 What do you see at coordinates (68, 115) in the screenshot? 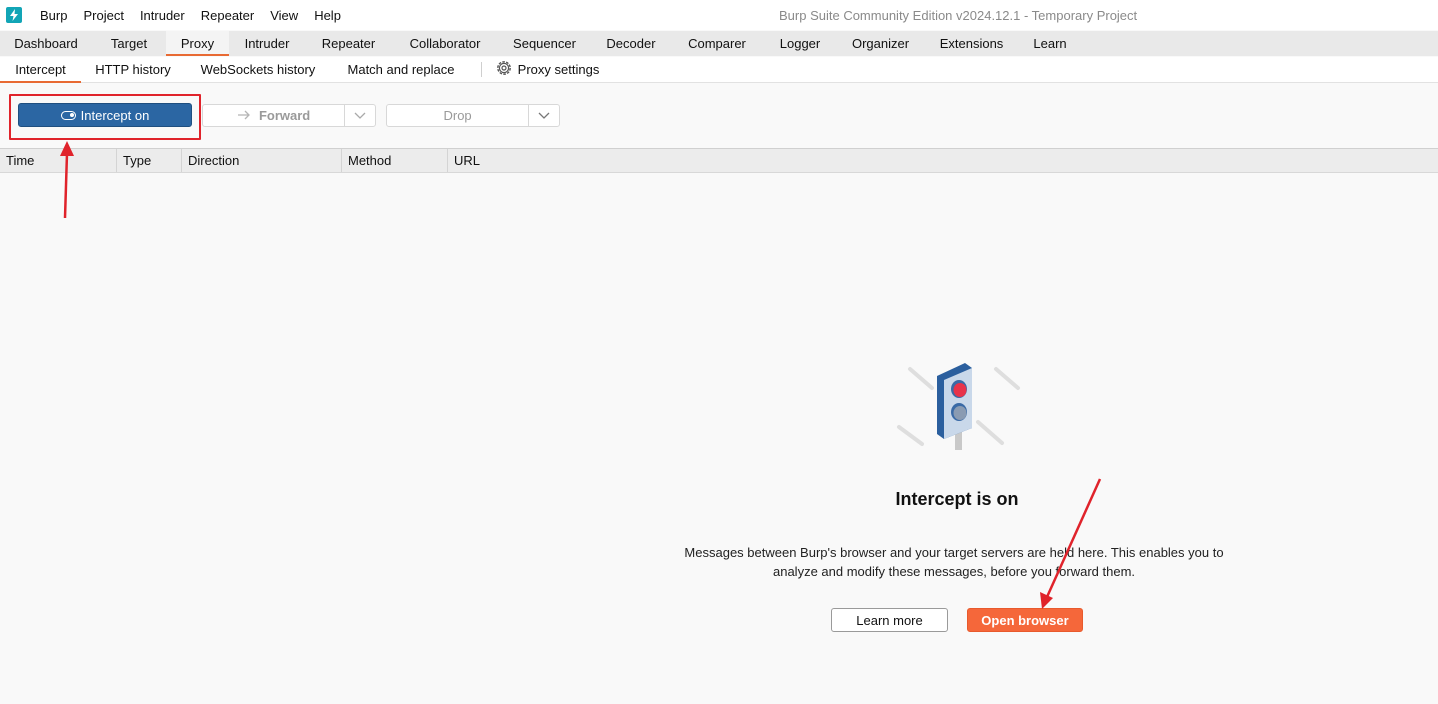
I see `toggle-on-icon` at bounding box center [68, 115].